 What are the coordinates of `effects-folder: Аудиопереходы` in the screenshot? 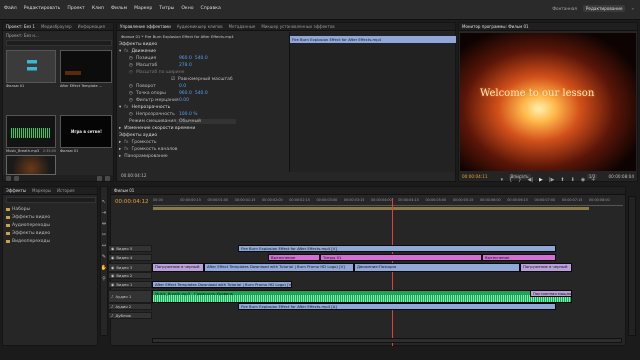 It's located at (28, 225).